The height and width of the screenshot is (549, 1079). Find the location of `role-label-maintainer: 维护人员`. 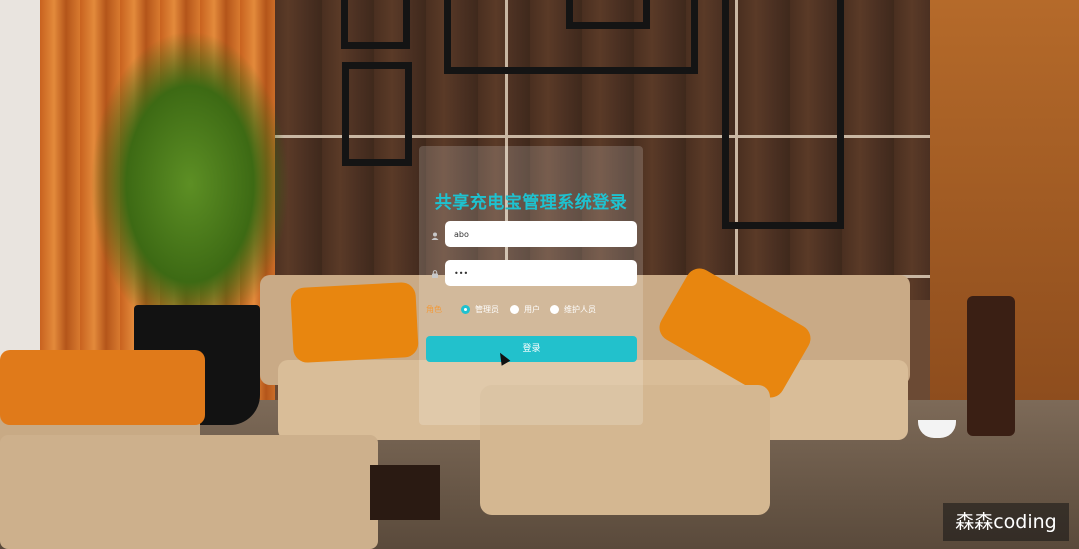

role-label-maintainer: 维护人员 is located at coordinates (580, 309).